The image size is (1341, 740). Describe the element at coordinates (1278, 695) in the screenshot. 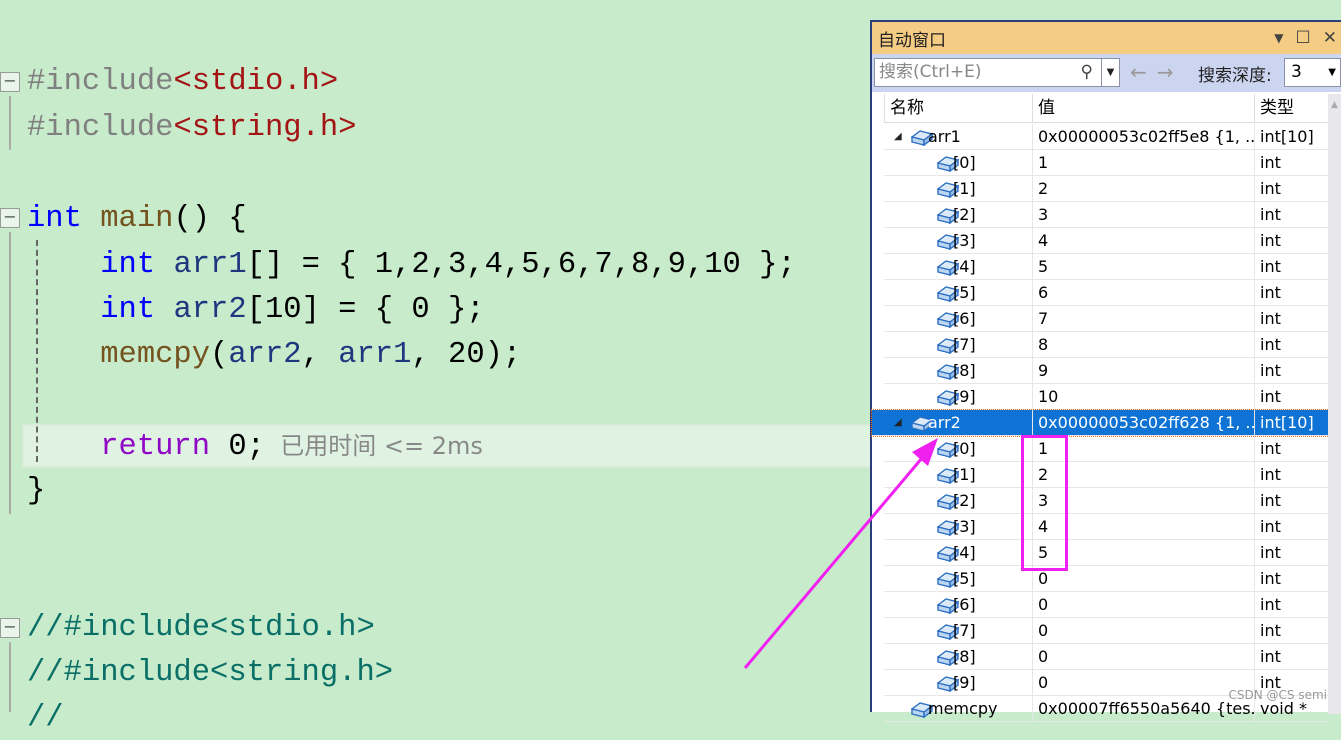

I see `watermark: CSDN @CS semi` at that location.